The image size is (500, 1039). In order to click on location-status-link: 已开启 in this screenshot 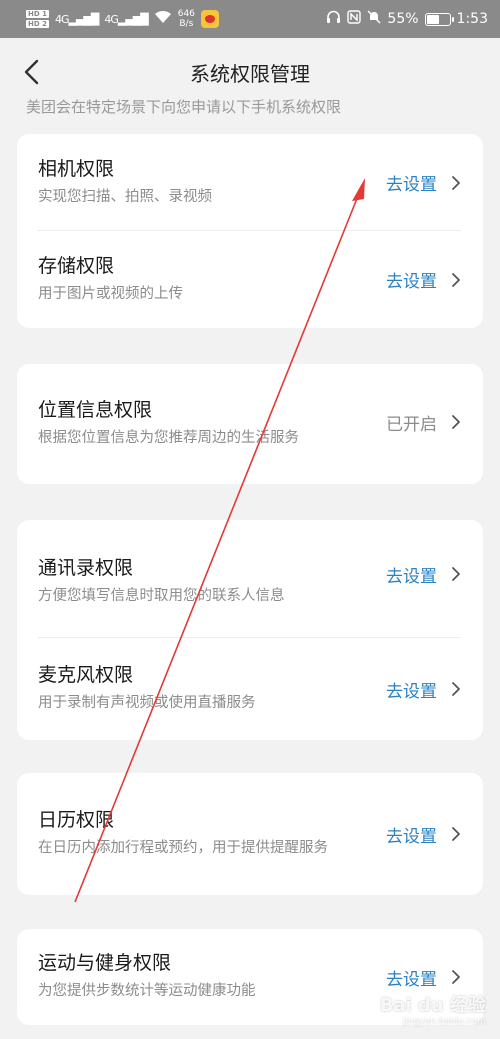, I will do `click(411, 422)`.